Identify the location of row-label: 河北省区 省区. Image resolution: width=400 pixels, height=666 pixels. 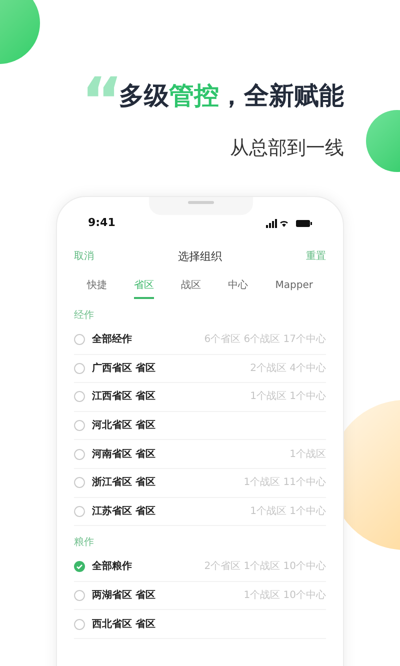
(124, 426).